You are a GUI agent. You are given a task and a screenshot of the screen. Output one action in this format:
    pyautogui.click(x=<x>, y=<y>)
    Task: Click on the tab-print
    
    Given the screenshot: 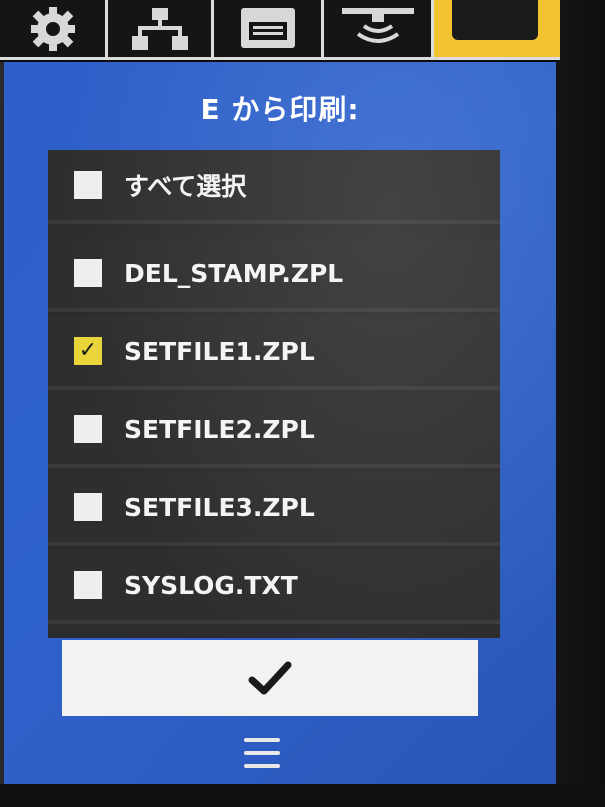 What is the action you would take?
    pyautogui.click(x=269, y=30)
    